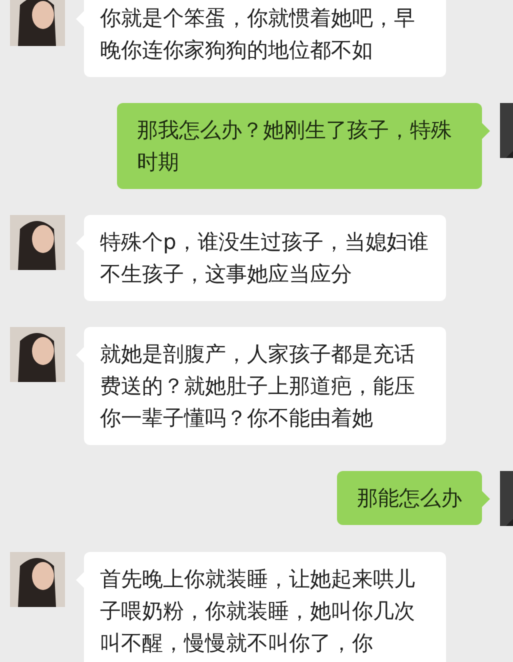  I want to click on message-bubble: 特殊个p，谁没生过孩子，当媳妇谁不生孩子，这事她应当应分, so click(265, 258).